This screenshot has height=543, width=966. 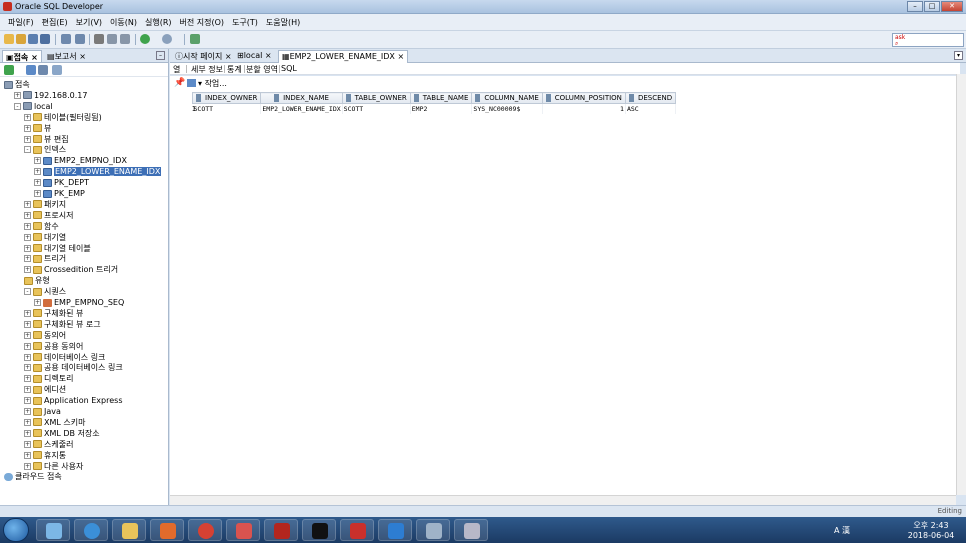 I want to click on tab-list-dropdown: ▾, so click(x=958, y=55).